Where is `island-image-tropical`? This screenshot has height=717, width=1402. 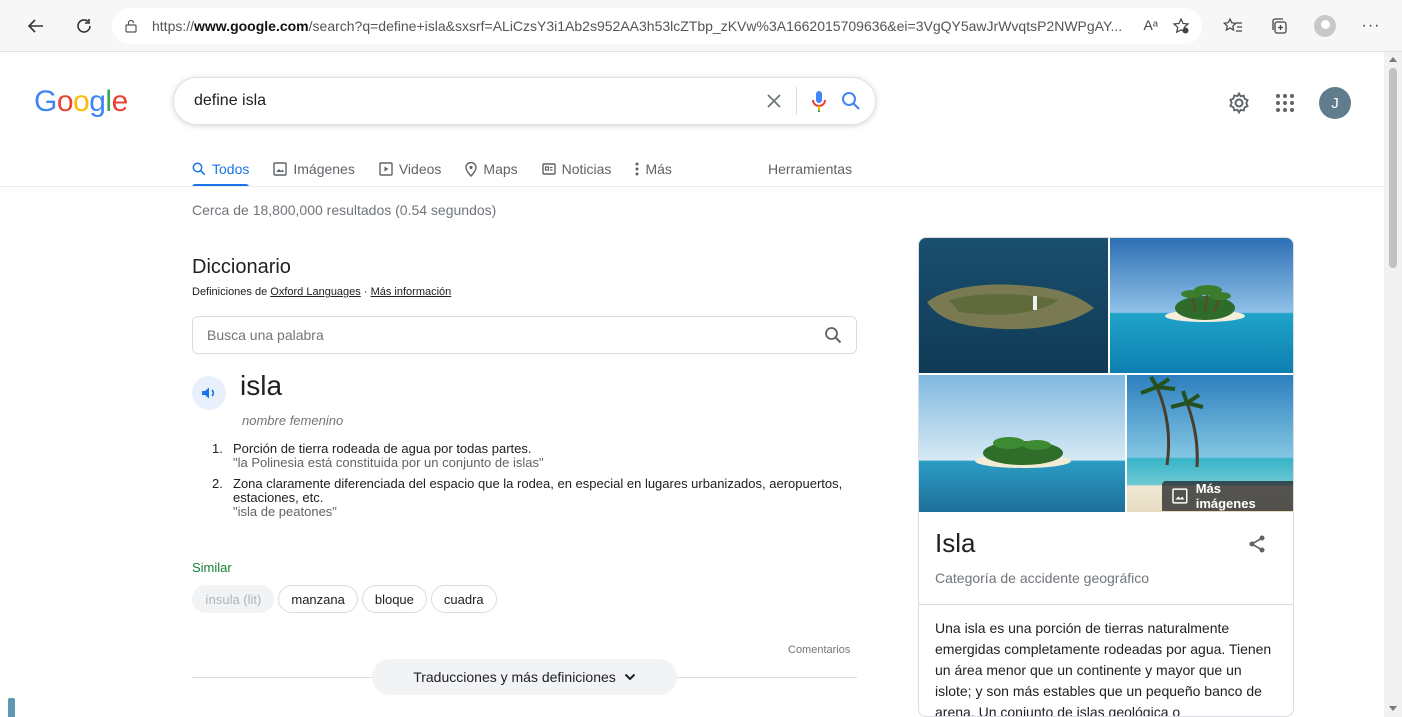
island-image-tropical is located at coordinates (1022, 443).